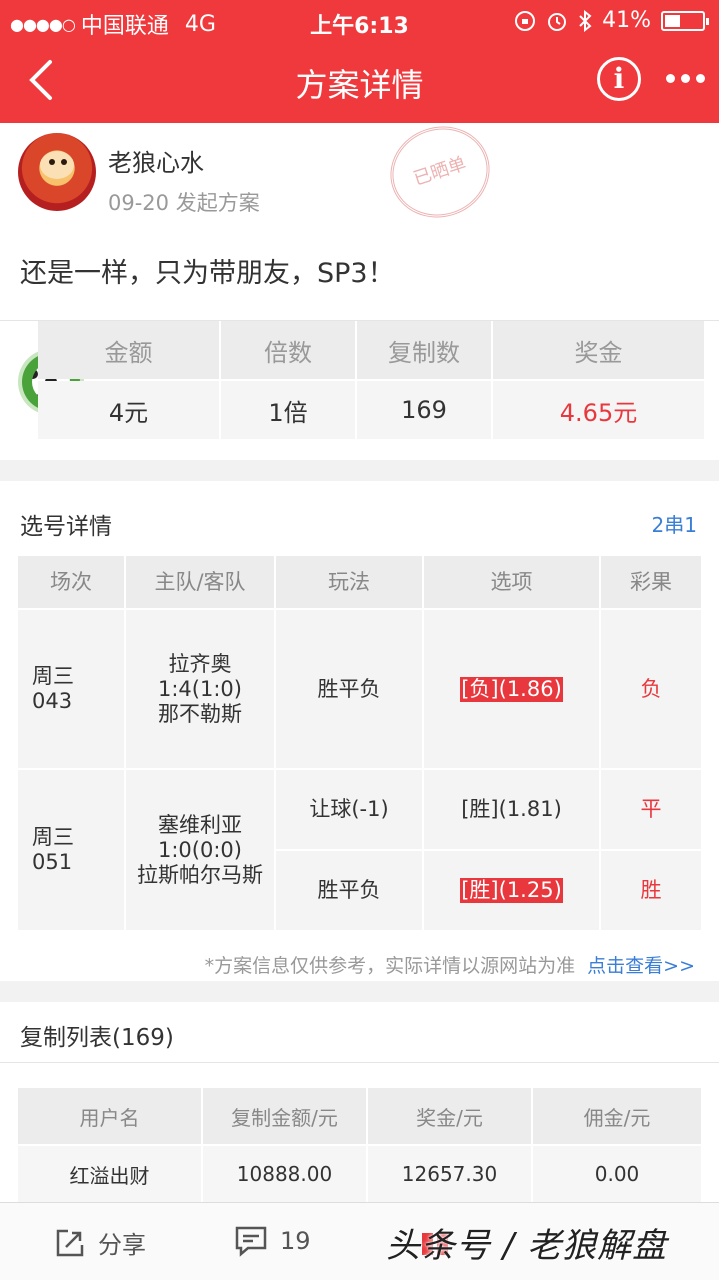  Describe the element at coordinates (128, 350) in the screenshot. I see `summary-header-amount: 金额` at that location.